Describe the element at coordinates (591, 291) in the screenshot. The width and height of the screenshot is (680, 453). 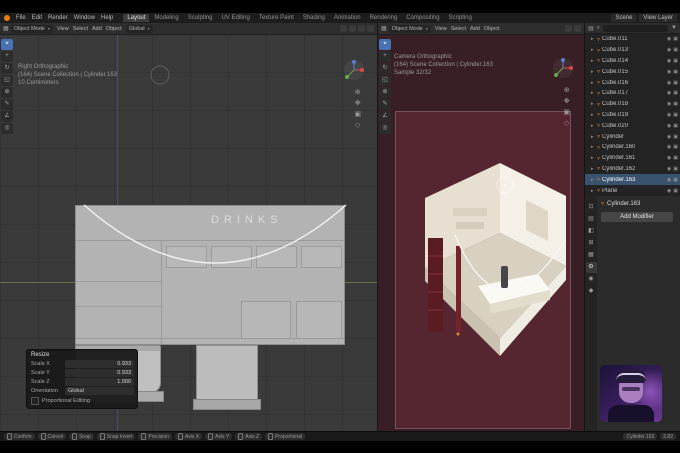
I see `properties-tab-icon: ◆` at that location.